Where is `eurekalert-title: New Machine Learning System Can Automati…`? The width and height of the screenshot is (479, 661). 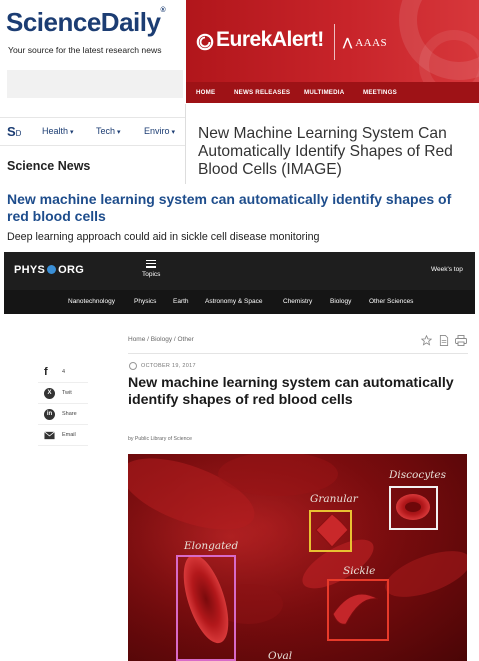
eurekalert-title: New Machine Learning System Can Automati… is located at coordinates (325, 151).